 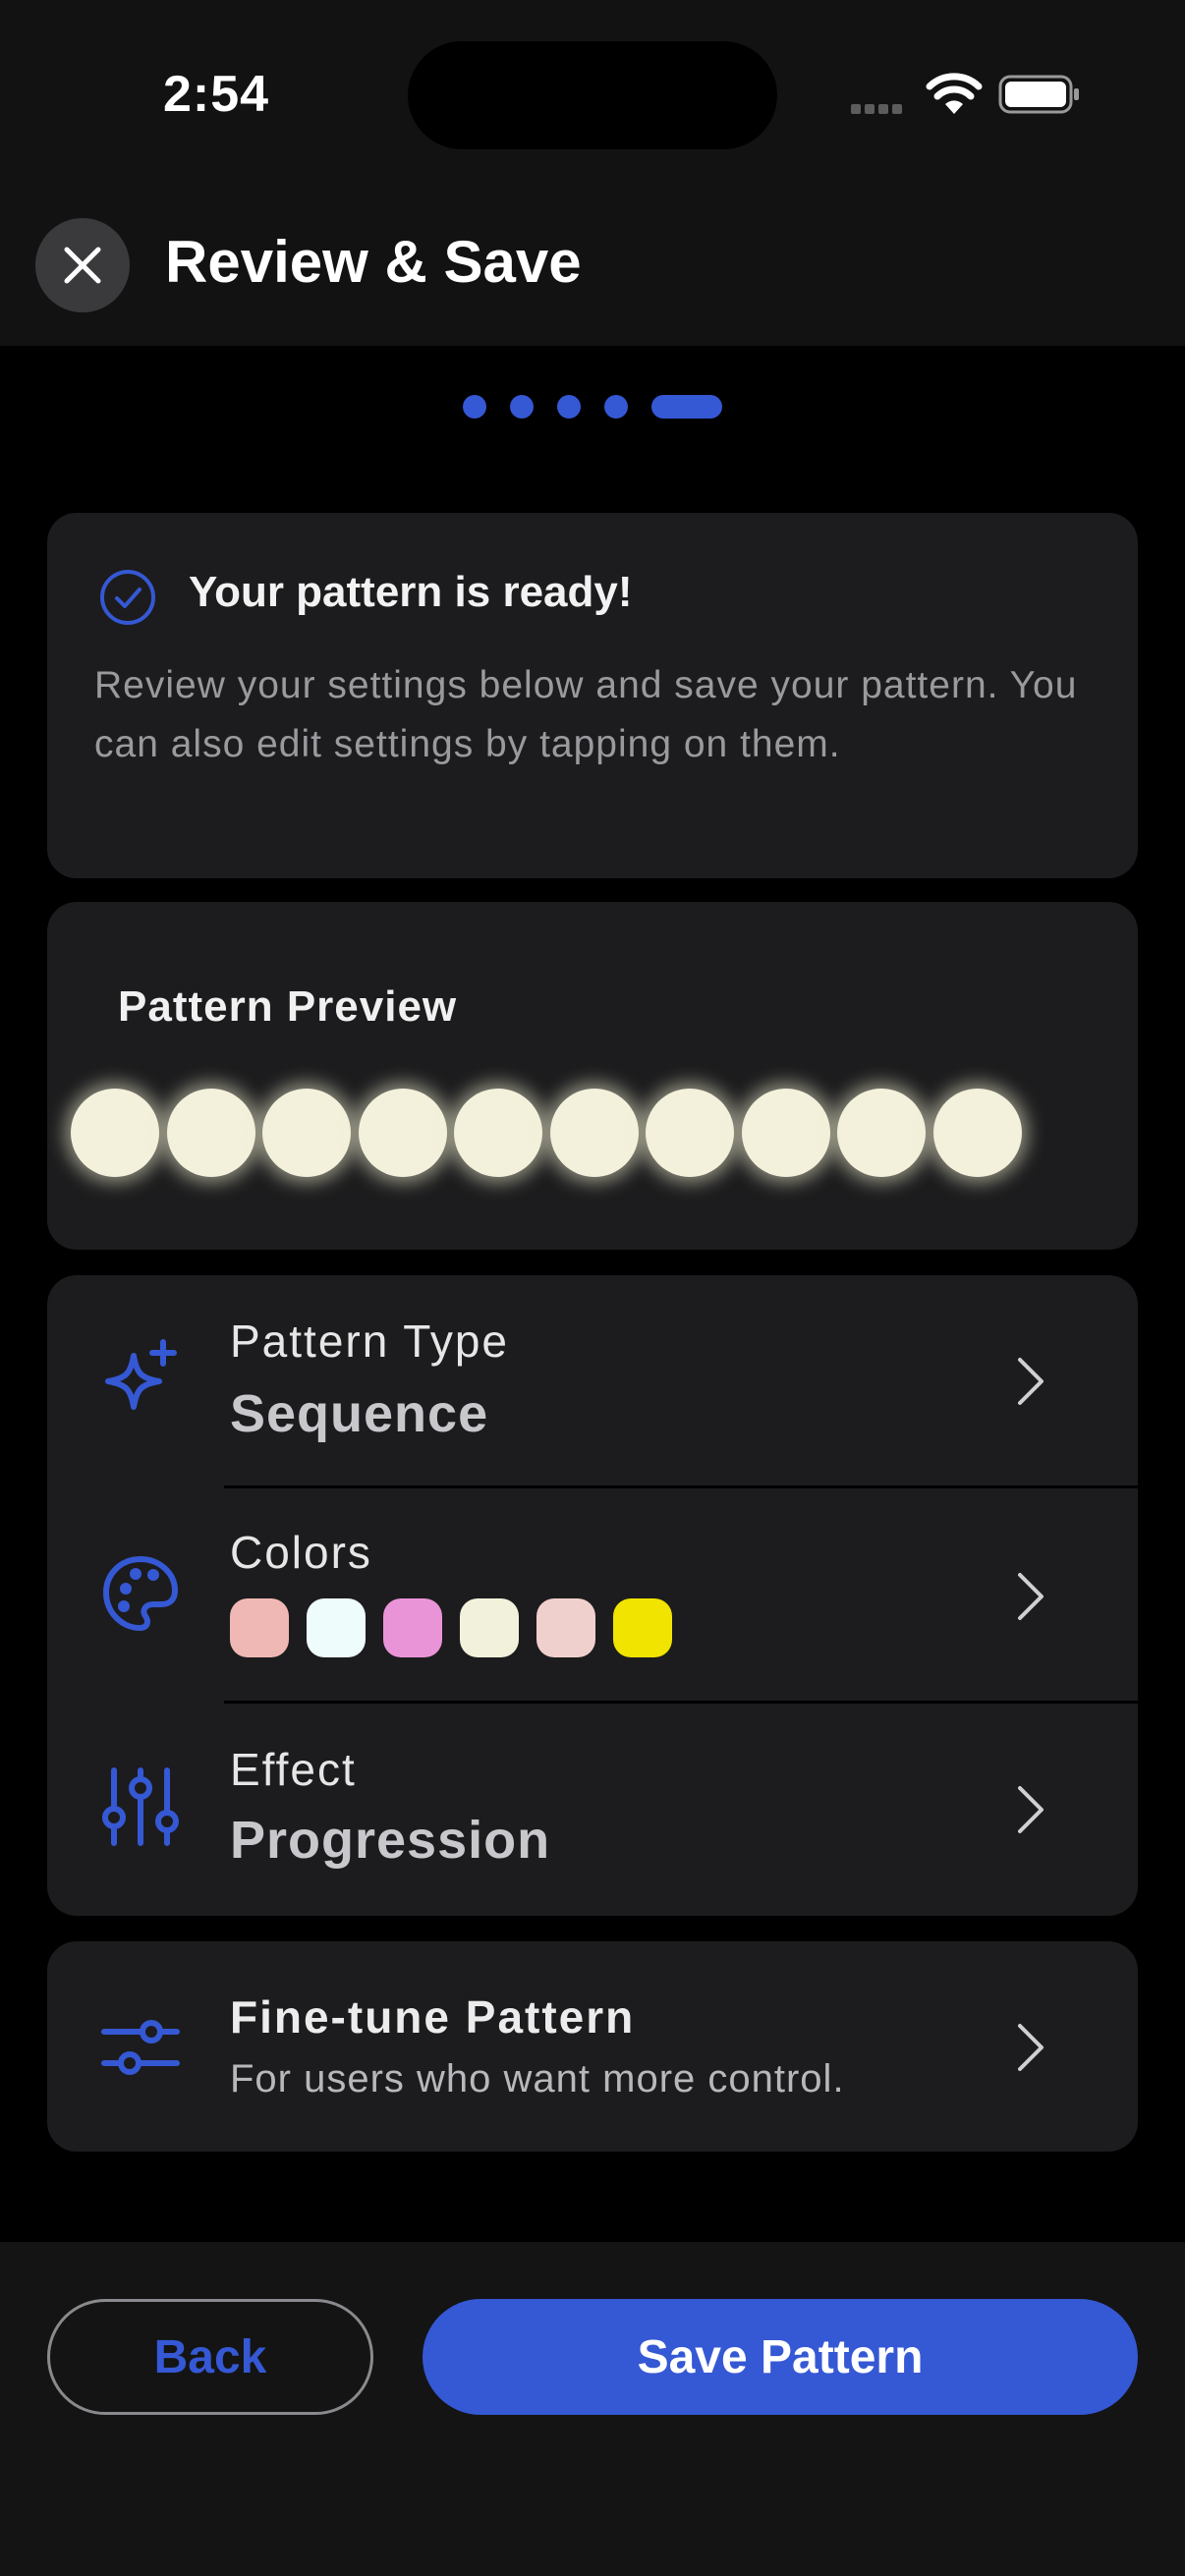 I want to click on color-swatches, so click(x=451, y=1627).